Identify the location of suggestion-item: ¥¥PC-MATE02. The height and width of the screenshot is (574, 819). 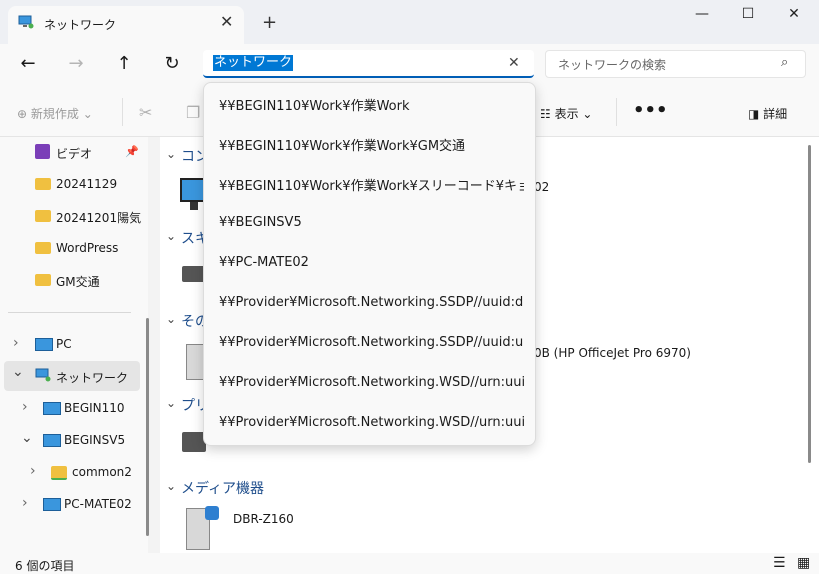
(371, 262).